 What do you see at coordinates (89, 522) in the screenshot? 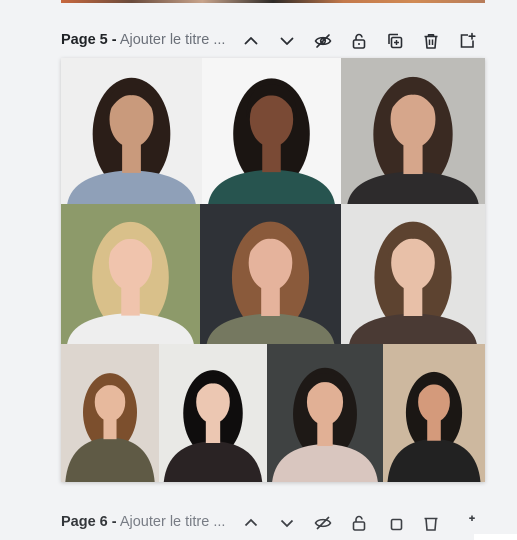
I see `page-number-label: Page 6 -` at bounding box center [89, 522].